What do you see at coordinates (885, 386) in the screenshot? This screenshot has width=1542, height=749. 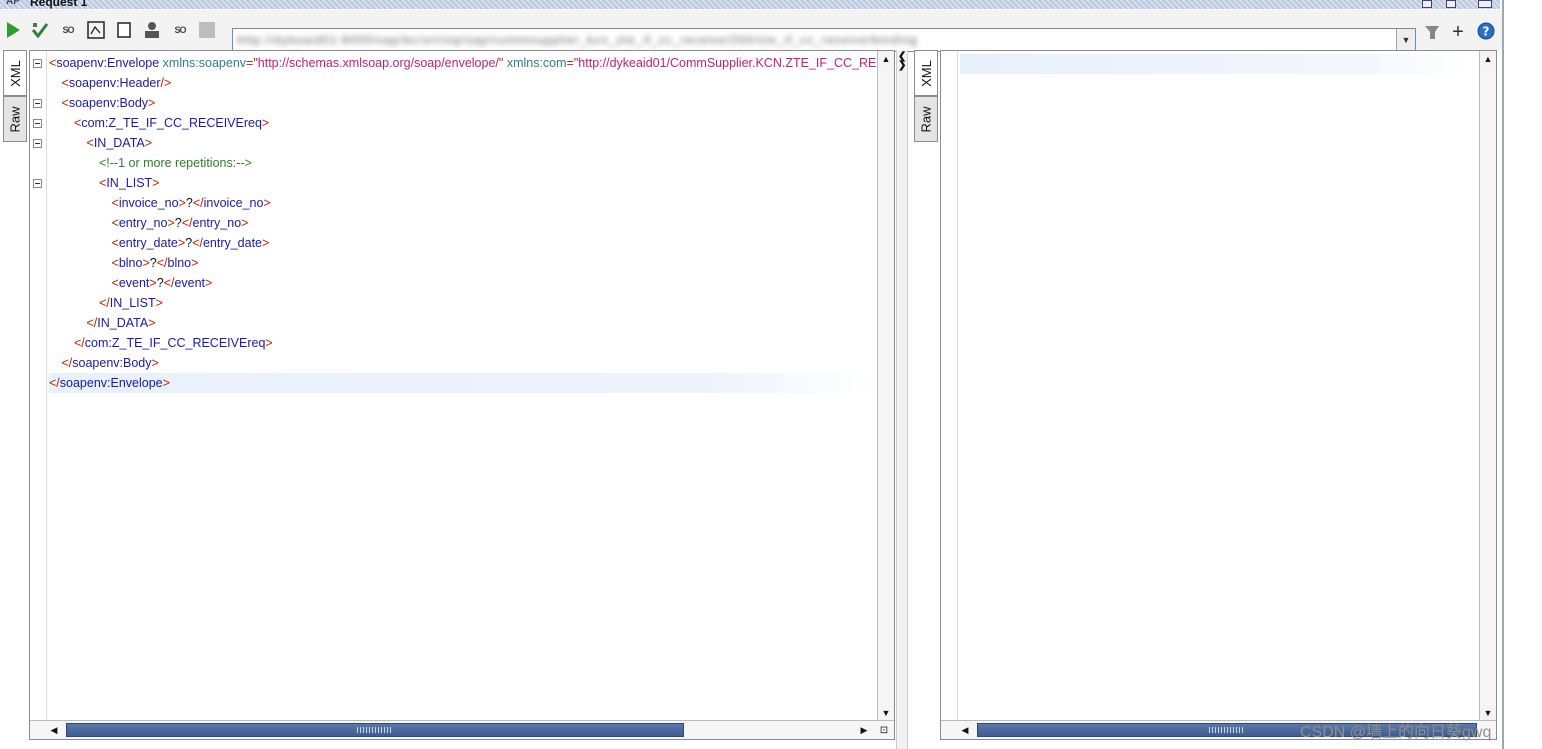 I see `request-vertical-scrollbar: ▲ ▼` at bounding box center [885, 386].